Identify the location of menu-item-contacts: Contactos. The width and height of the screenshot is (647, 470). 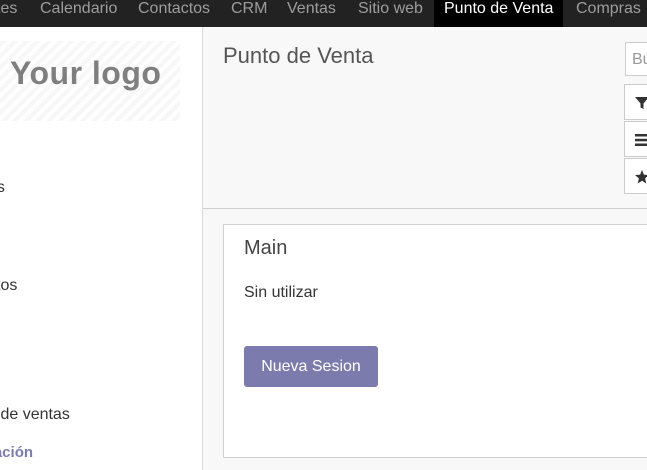
(174, 13).